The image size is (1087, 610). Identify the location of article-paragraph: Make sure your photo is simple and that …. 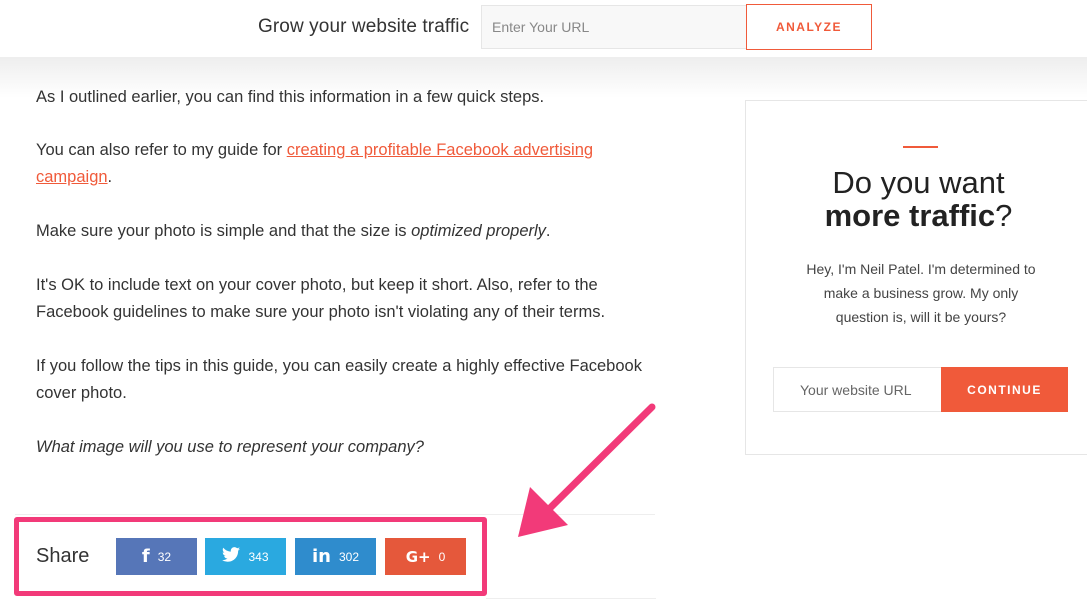
(351, 231).